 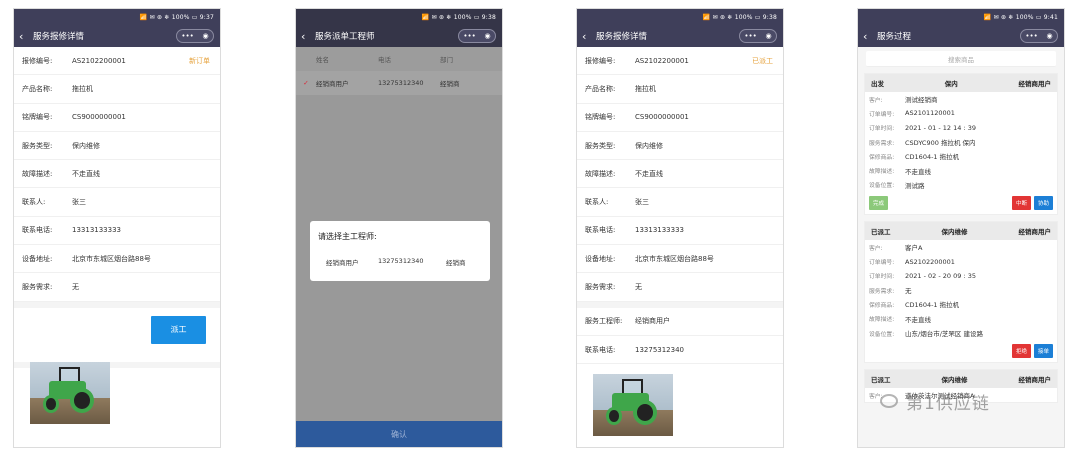 I want to click on field-value: 北京市东城区烟台路88号, so click(x=674, y=258).